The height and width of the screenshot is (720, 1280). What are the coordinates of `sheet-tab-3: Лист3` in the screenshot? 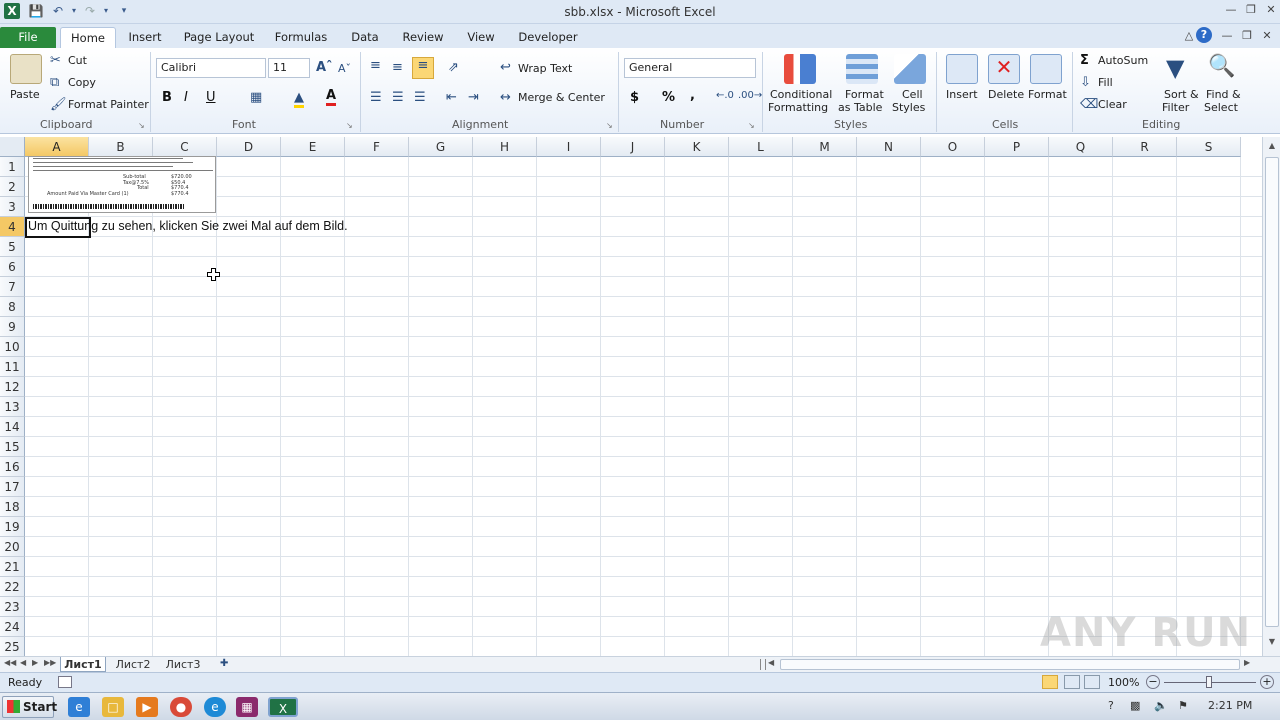 It's located at (183, 664).